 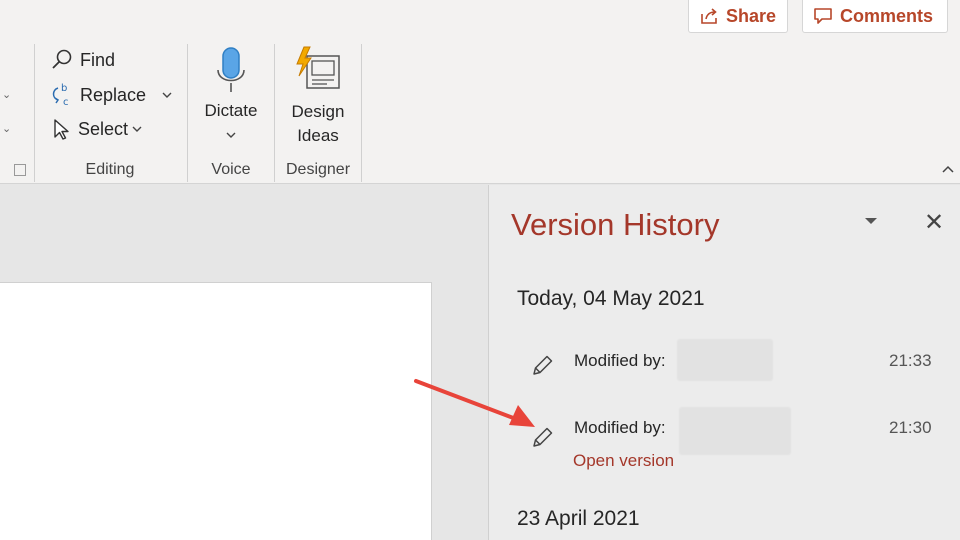 What do you see at coordinates (110, 169) in the screenshot?
I see `editing-group-label: Editing` at bounding box center [110, 169].